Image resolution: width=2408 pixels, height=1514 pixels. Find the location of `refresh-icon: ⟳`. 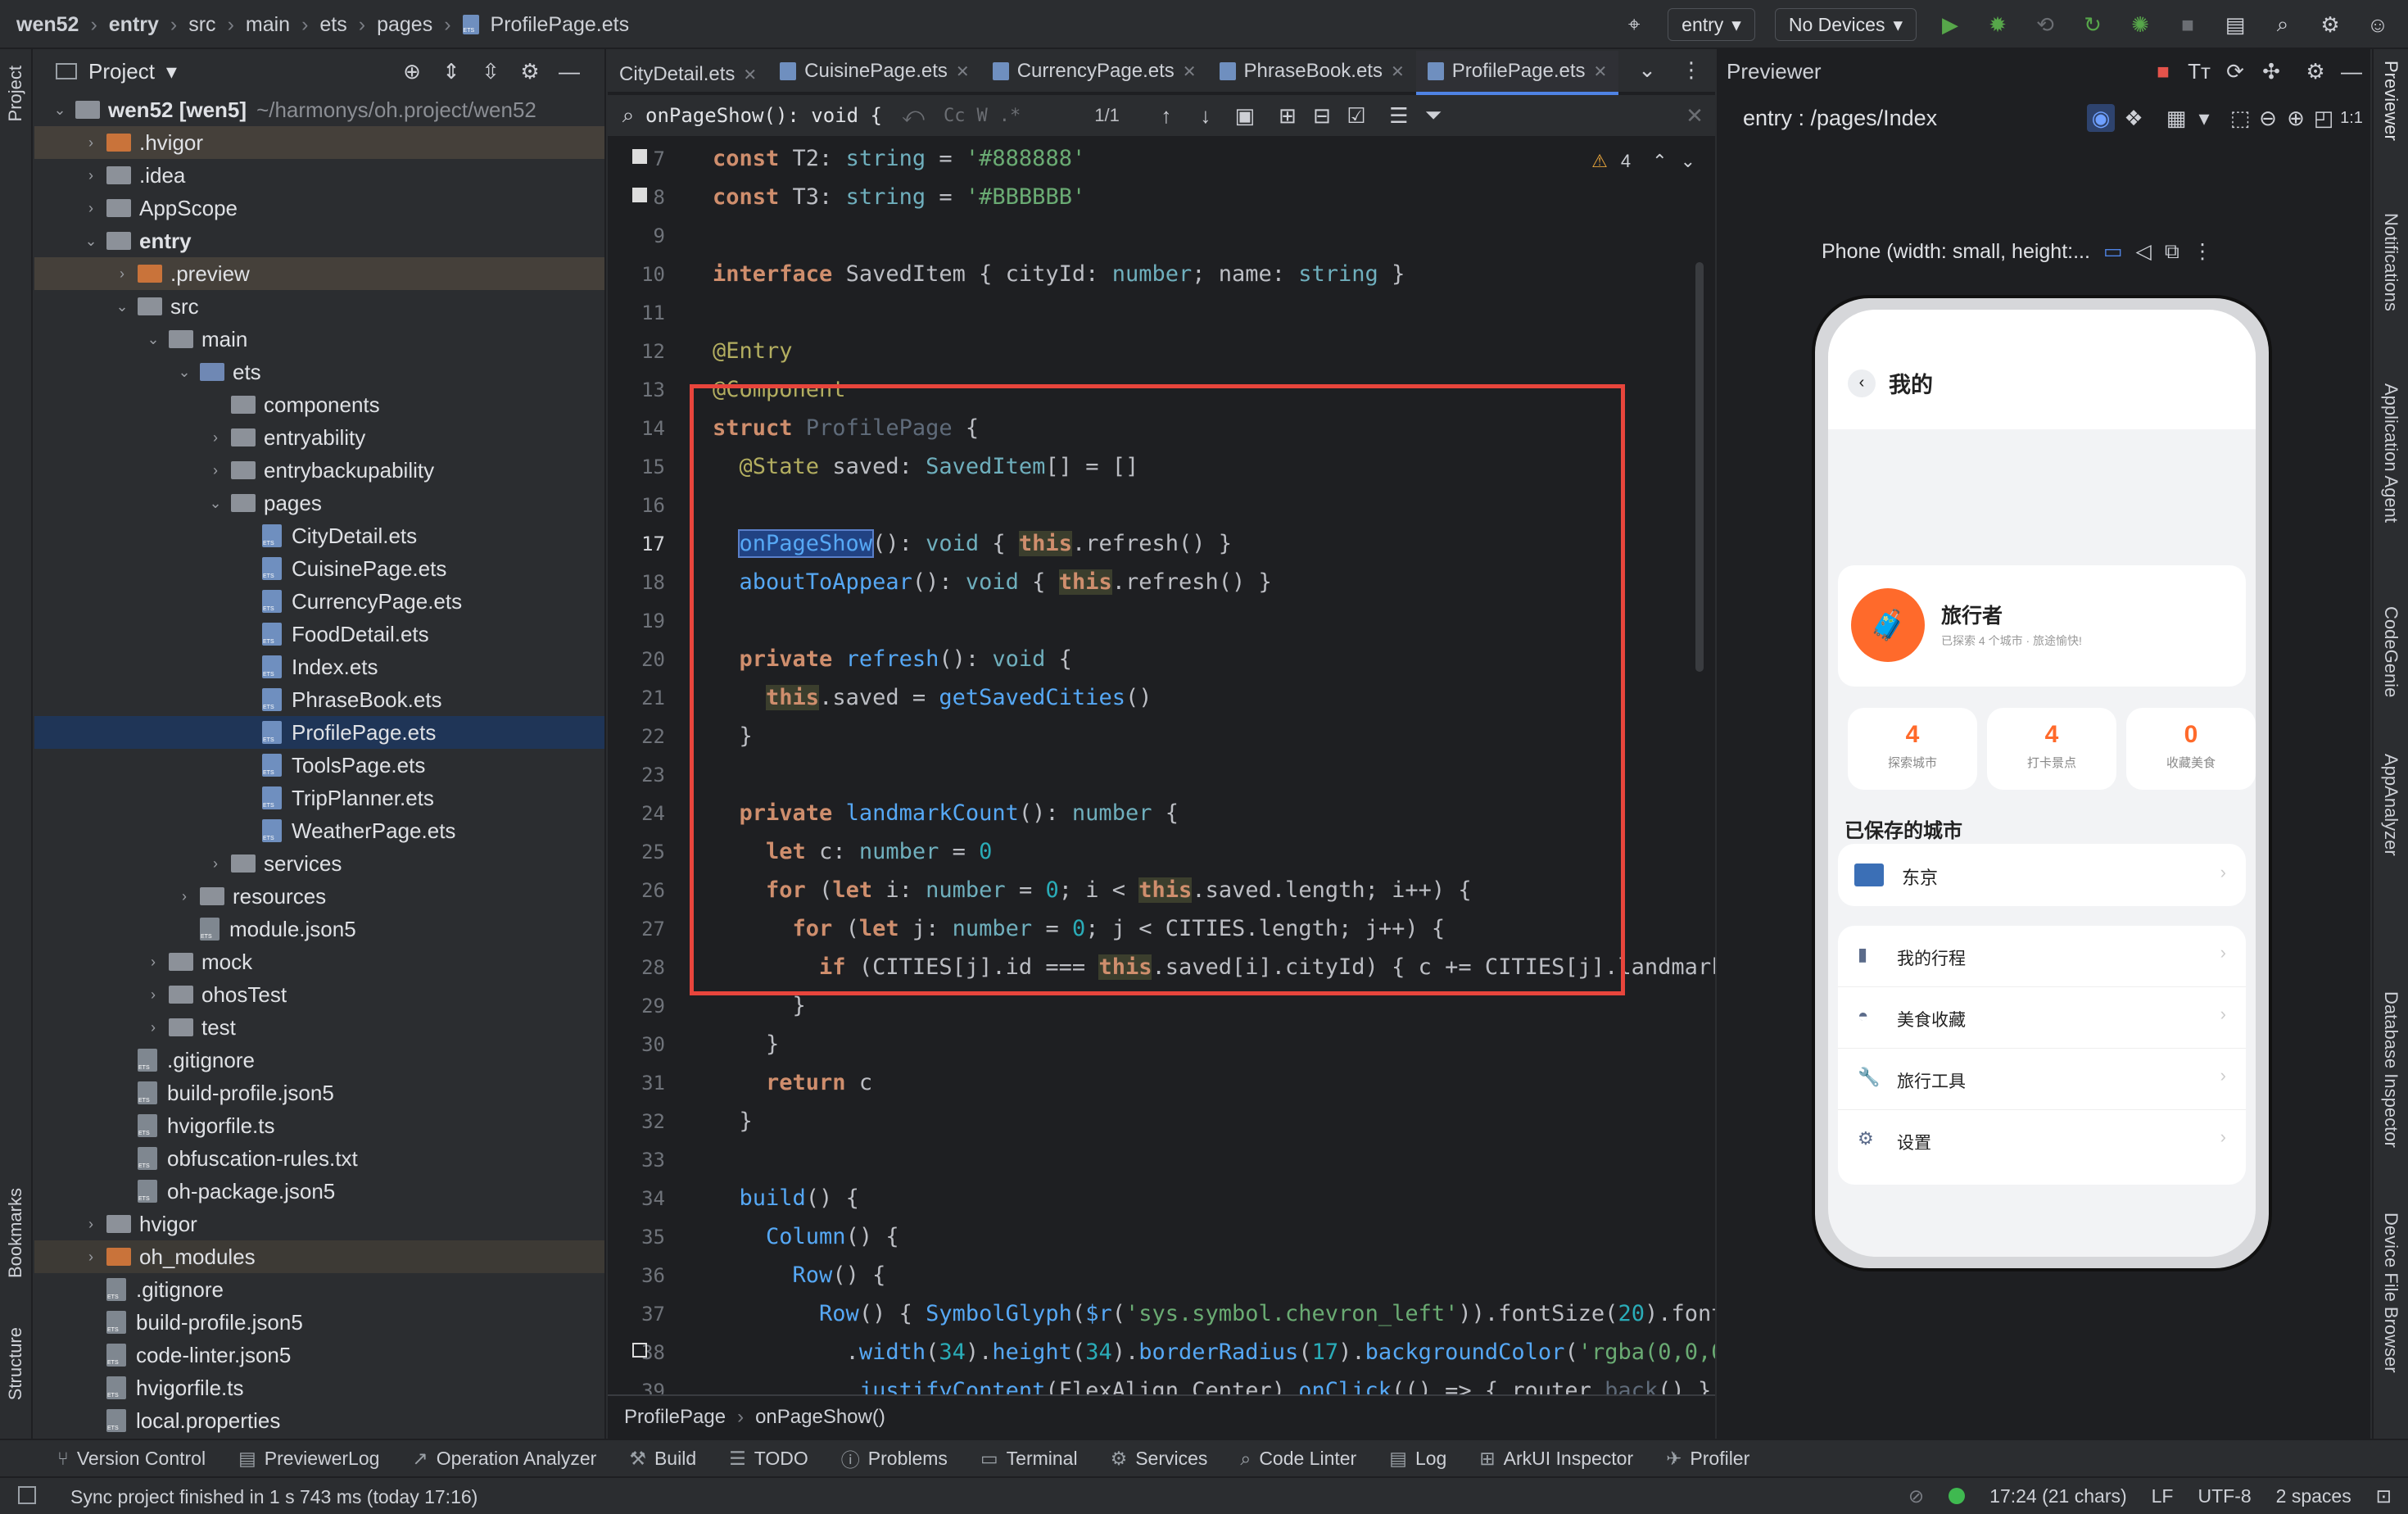

refresh-icon: ⟳ is located at coordinates (2235, 71).